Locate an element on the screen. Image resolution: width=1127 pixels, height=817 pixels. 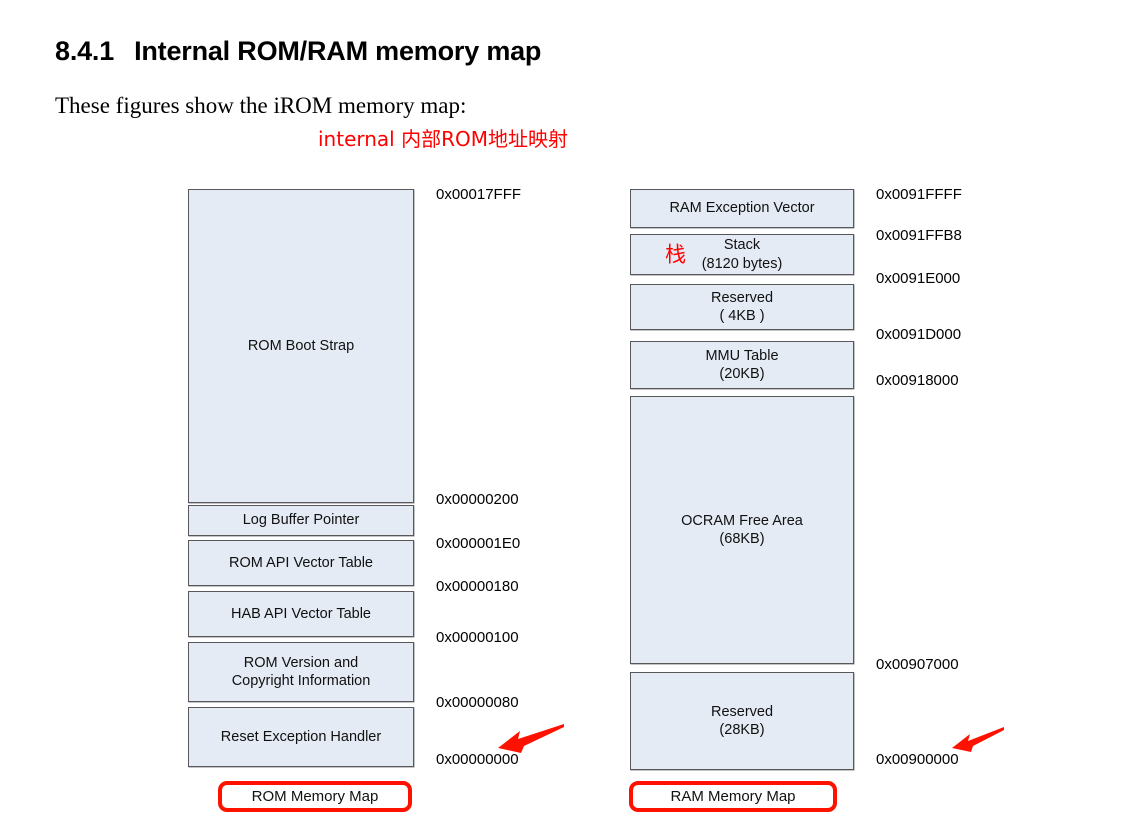
rom-address-0100: 0x00000100 is located at coordinates (477, 637).